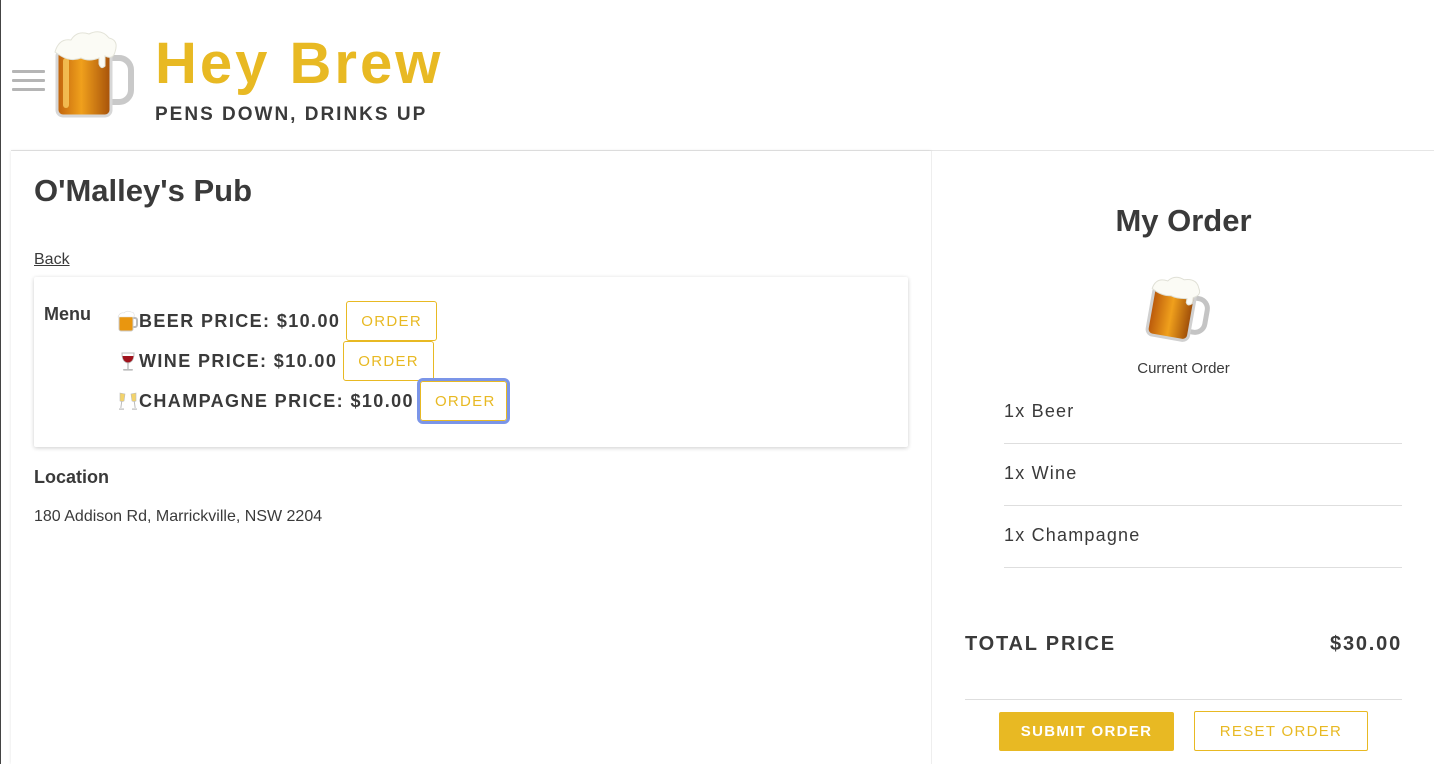 The width and height of the screenshot is (1439, 764). What do you see at coordinates (52, 260) in the screenshot?
I see `back-link: Back` at bounding box center [52, 260].